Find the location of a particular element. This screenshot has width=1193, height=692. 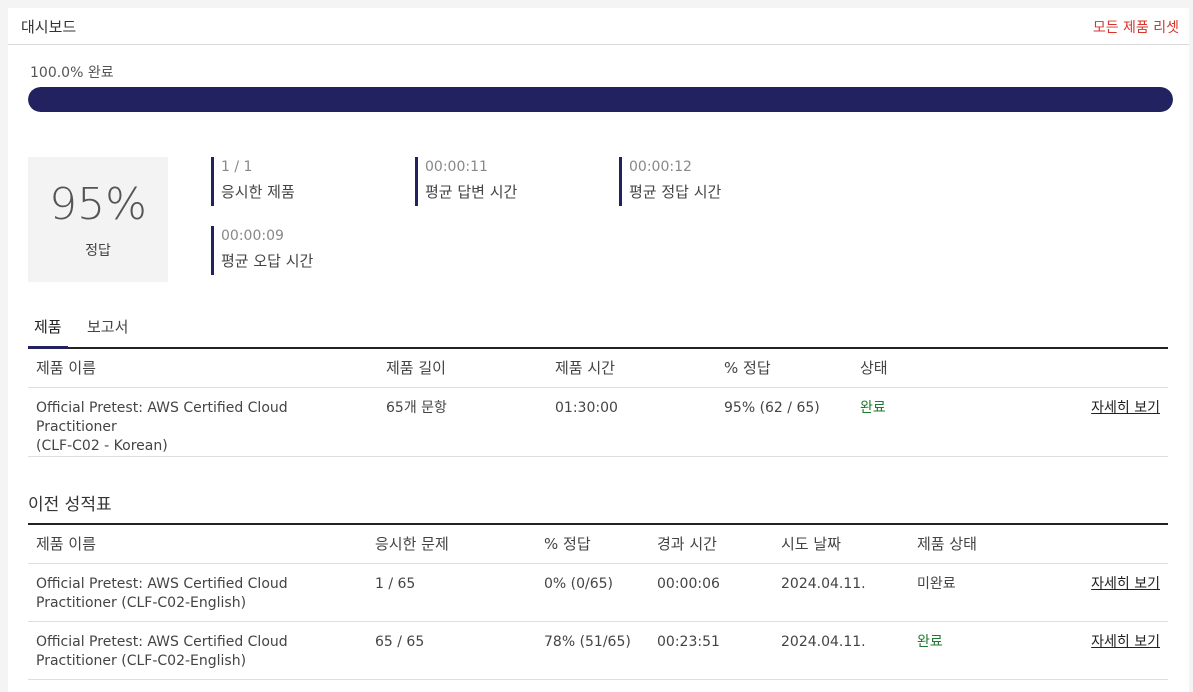

progress-bar is located at coordinates (600, 99).